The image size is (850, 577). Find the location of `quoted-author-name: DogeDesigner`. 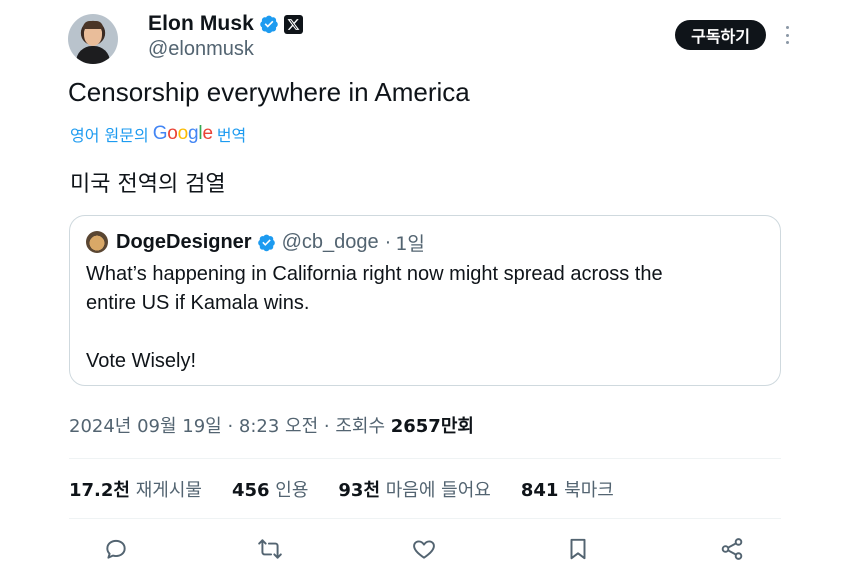

quoted-author-name: DogeDesigner is located at coordinates (184, 241).